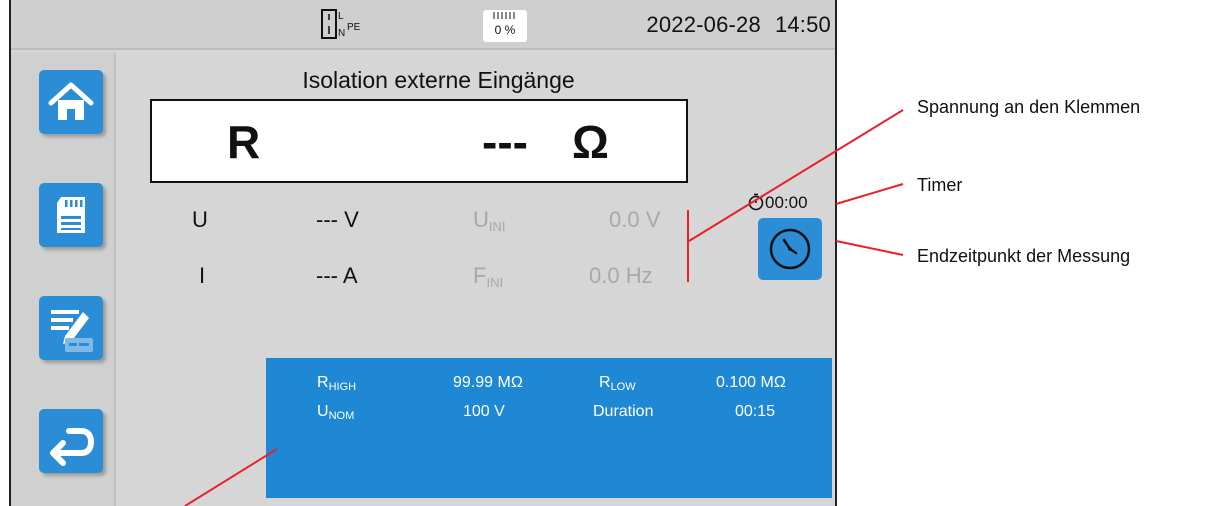 Image resolution: width=1218 pixels, height=506 pixels. Describe the element at coordinates (423, 25) in the screenshot. I see `status-bar: L N PE 0 % 2022-06-28 14:50` at that location.